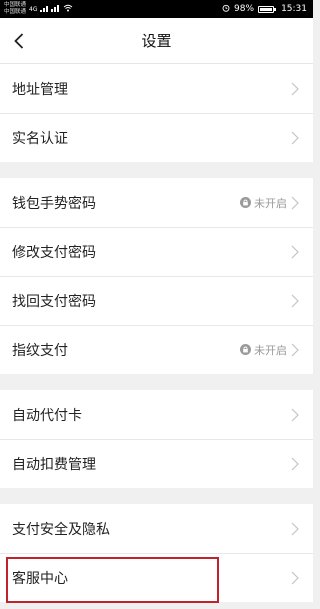 Image resolution: width=320 pixels, height=609 pixels. What do you see at coordinates (156, 528) in the screenshot?
I see `settings-row-security-privacy: 支付安全及隐私` at bounding box center [156, 528].